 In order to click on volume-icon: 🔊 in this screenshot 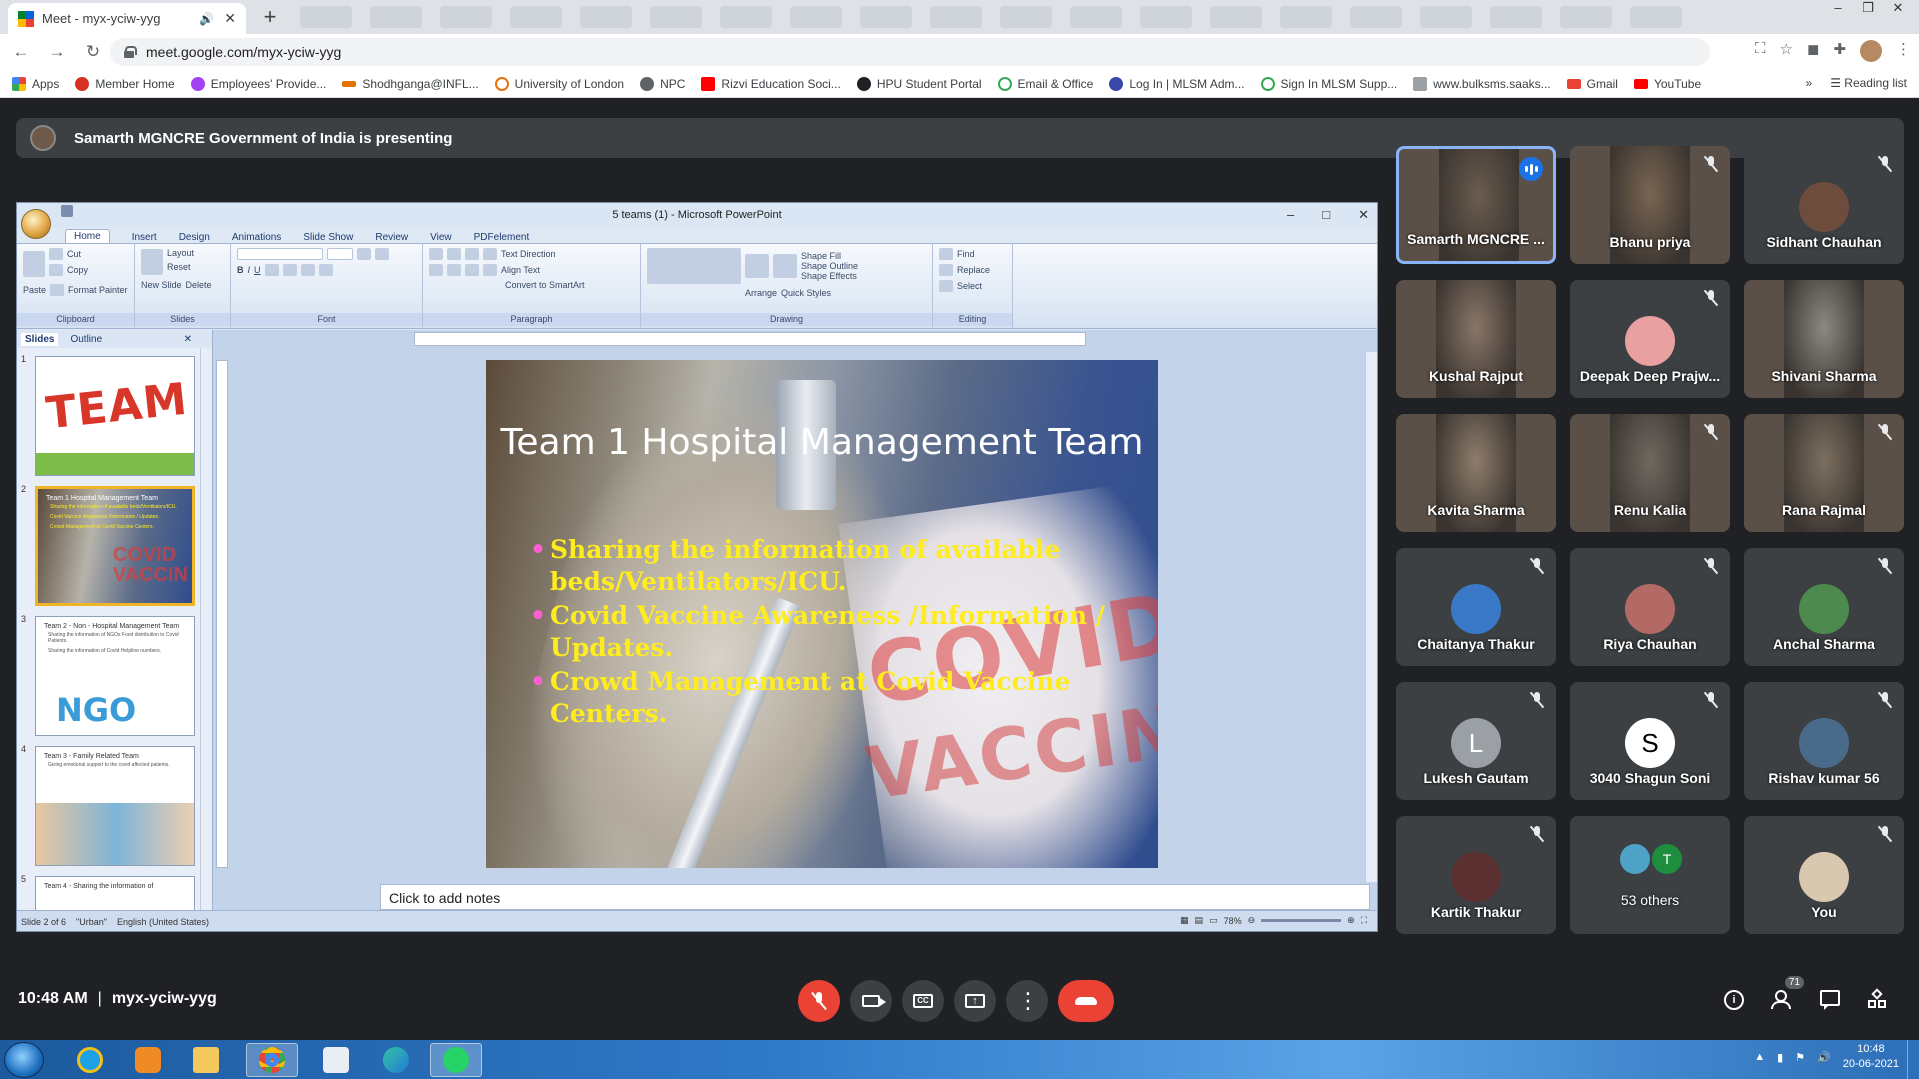, I will do `click(1824, 1057)`.